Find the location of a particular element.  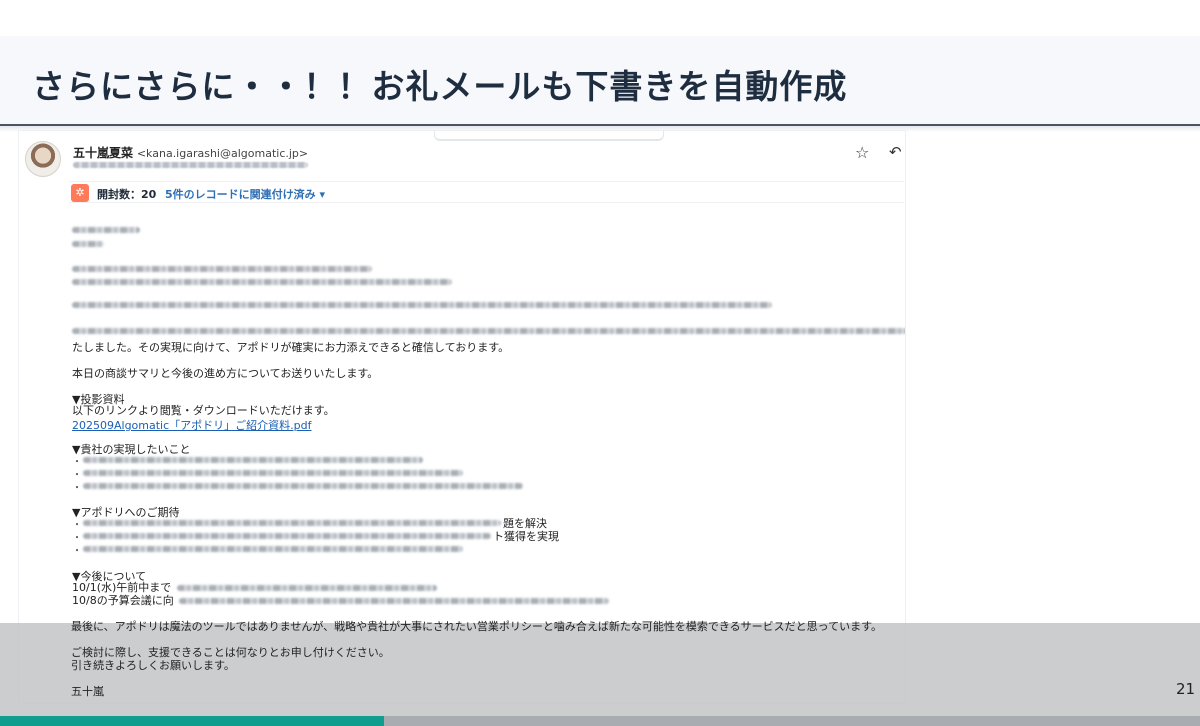

body-line: 10/1(水)午前中まで is located at coordinates (122, 587).